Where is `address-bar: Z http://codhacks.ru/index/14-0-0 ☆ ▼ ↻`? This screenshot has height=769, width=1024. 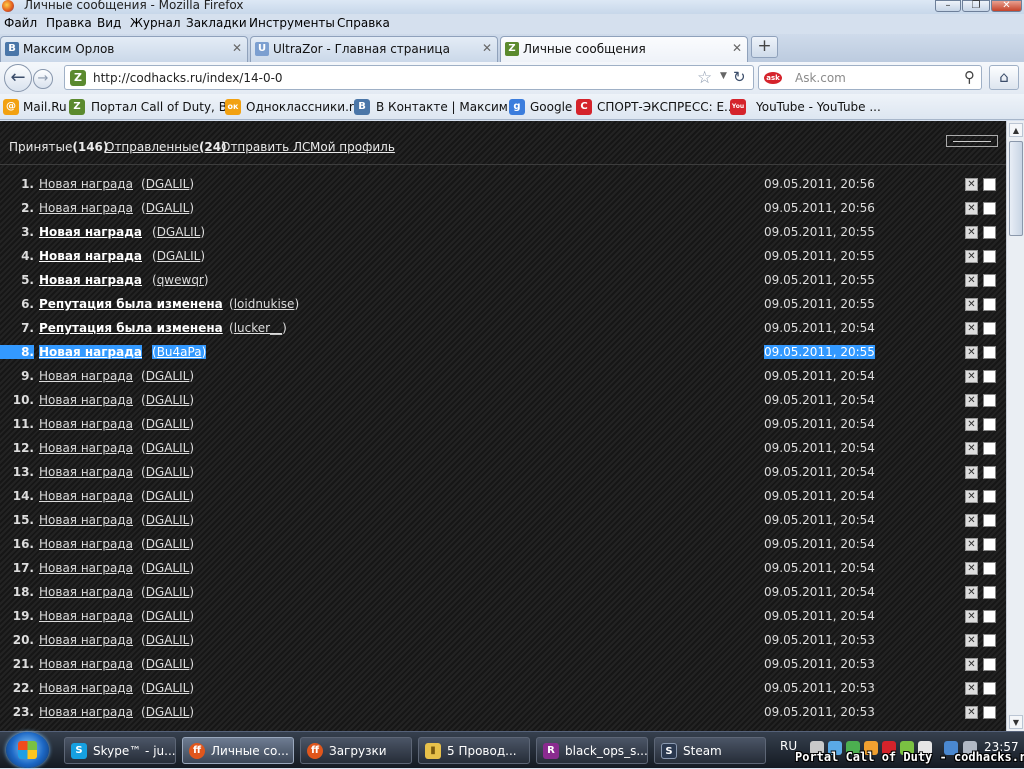
address-bar: Z http://codhacks.ru/index/14-0-0 ☆ ▼ ↻ is located at coordinates (409, 77).